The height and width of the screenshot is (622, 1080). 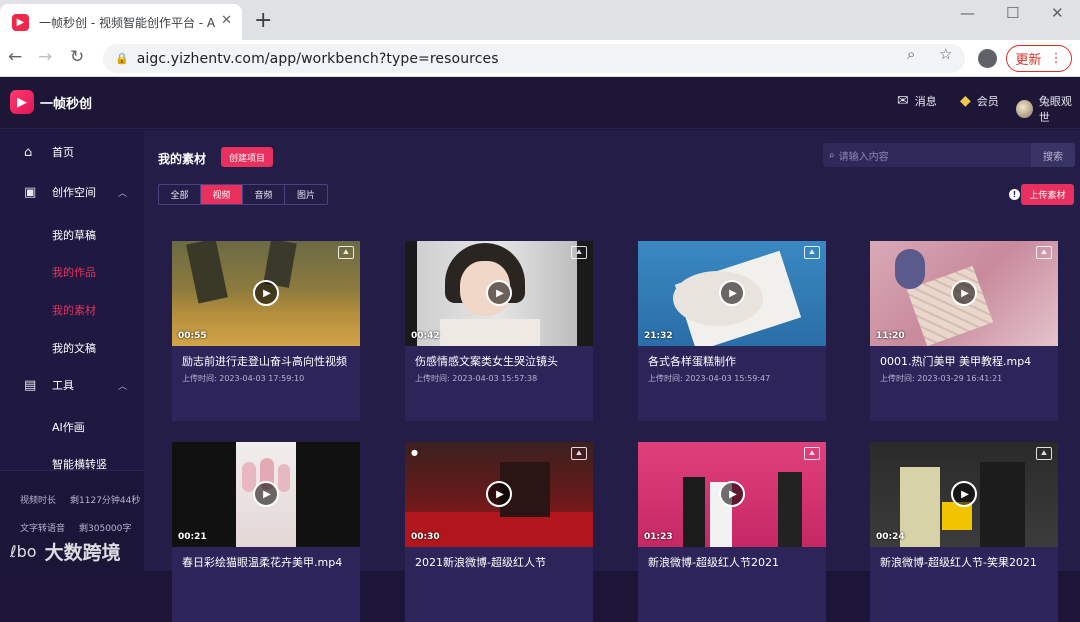 What do you see at coordinates (28, 152) in the screenshot?
I see `home-icon: ⌂` at bounding box center [28, 152].